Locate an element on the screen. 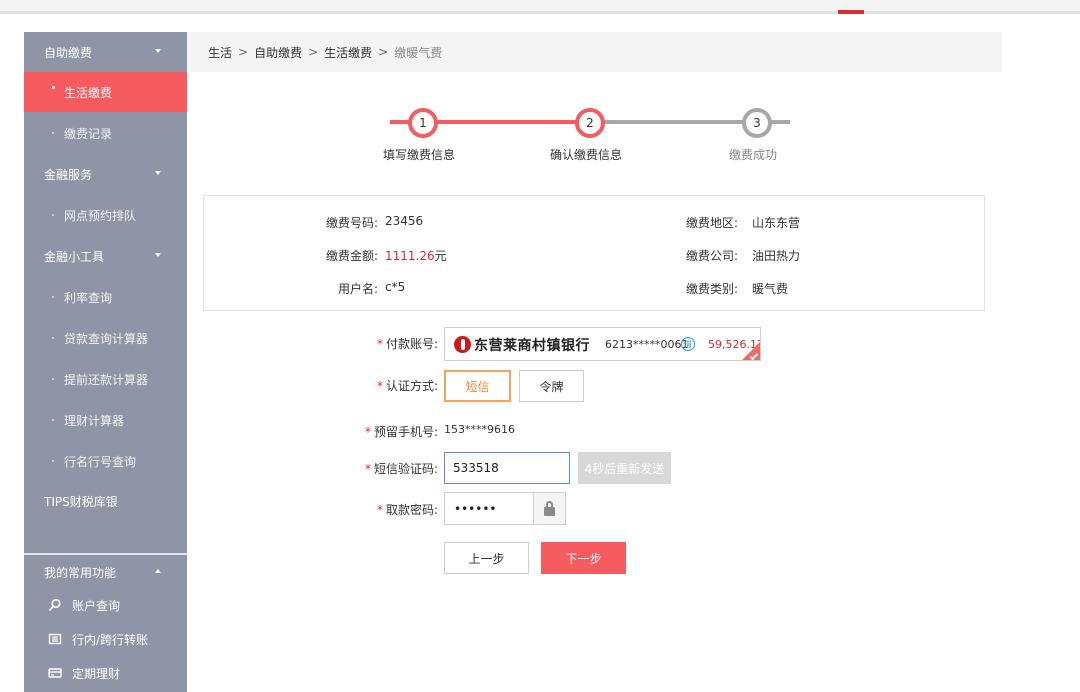 This screenshot has height=692, width=1080. phone-label: * 预留手机号: is located at coordinates (378, 431).